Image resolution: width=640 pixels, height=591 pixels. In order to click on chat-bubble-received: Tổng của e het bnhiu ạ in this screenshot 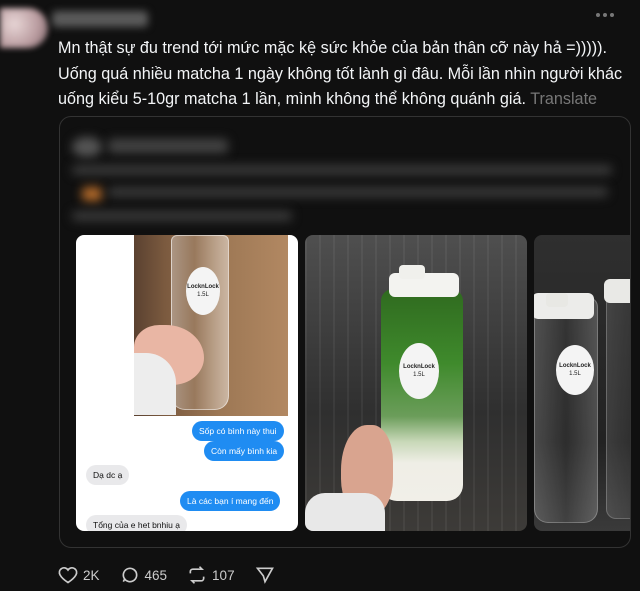, I will do `click(136, 523)`.